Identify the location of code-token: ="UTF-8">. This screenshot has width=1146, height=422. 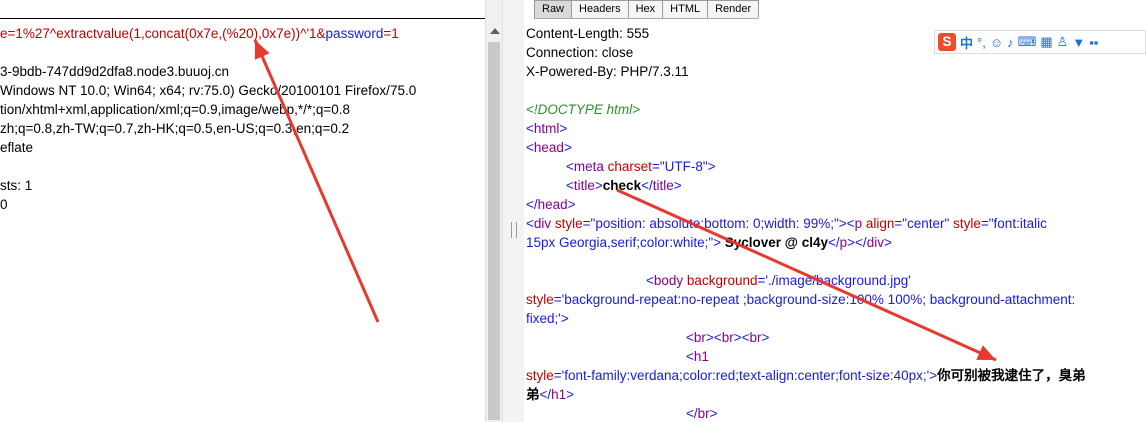
(683, 166).